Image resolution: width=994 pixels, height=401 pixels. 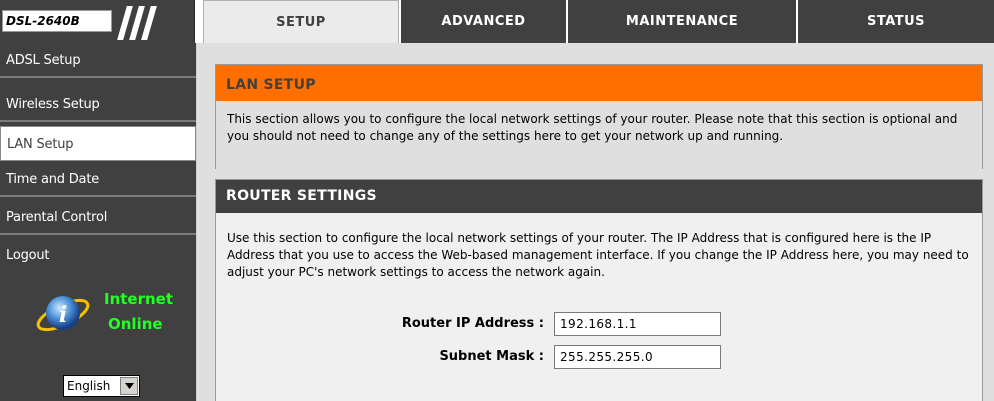 What do you see at coordinates (98, 143) in the screenshot?
I see `sidebar-item-lan-setup: LAN Setup` at bounding box center [98, 143].